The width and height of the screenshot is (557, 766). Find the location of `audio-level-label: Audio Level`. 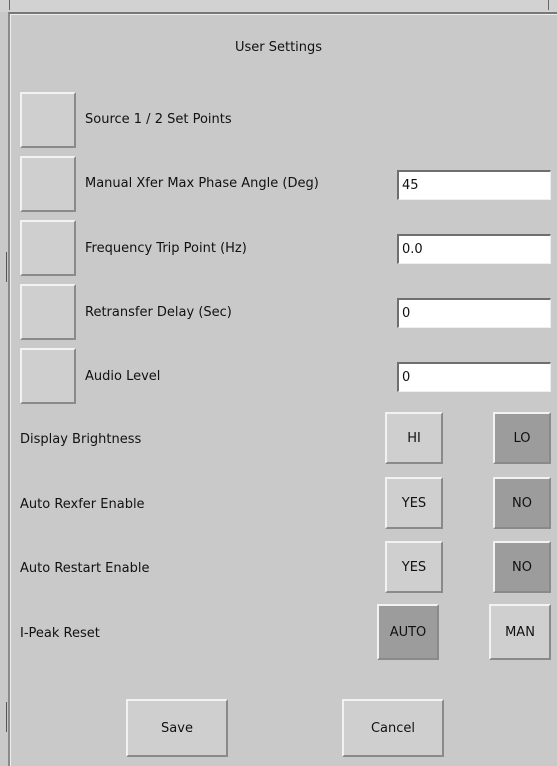

audio-level-label: Audio Level is located at coordinates (123, 376).